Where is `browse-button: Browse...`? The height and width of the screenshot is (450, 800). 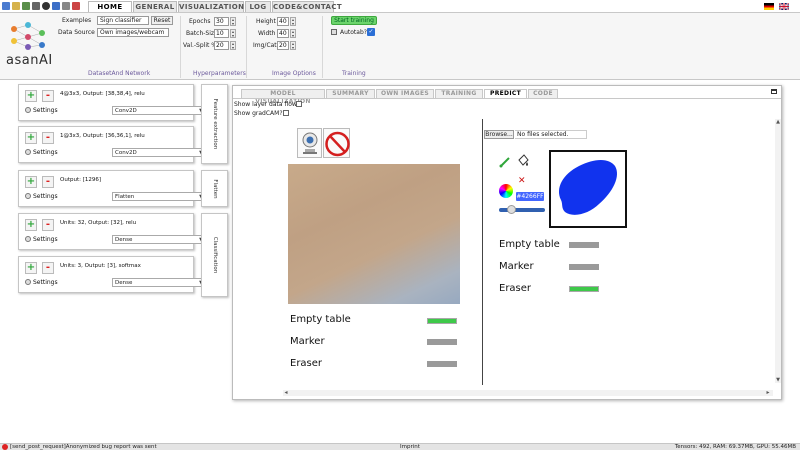 browse-button: Browse... is located at coordinates (499, 134).